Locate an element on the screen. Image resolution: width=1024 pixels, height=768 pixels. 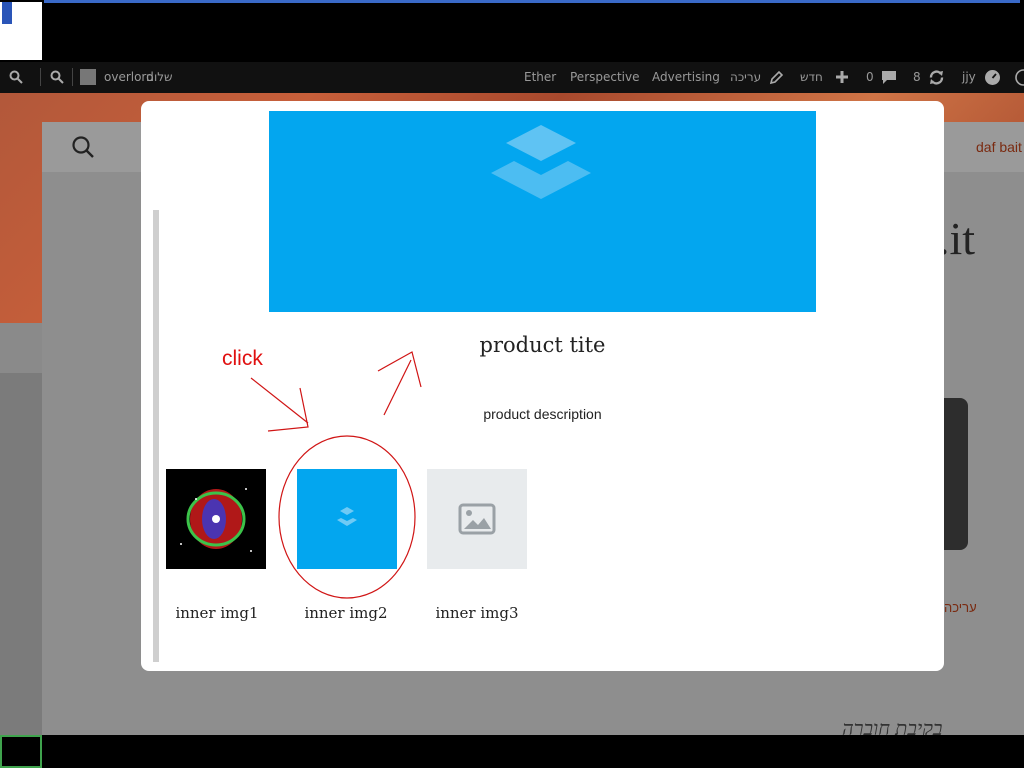
greeting-text: שלום is located at coordinates (159, 77).